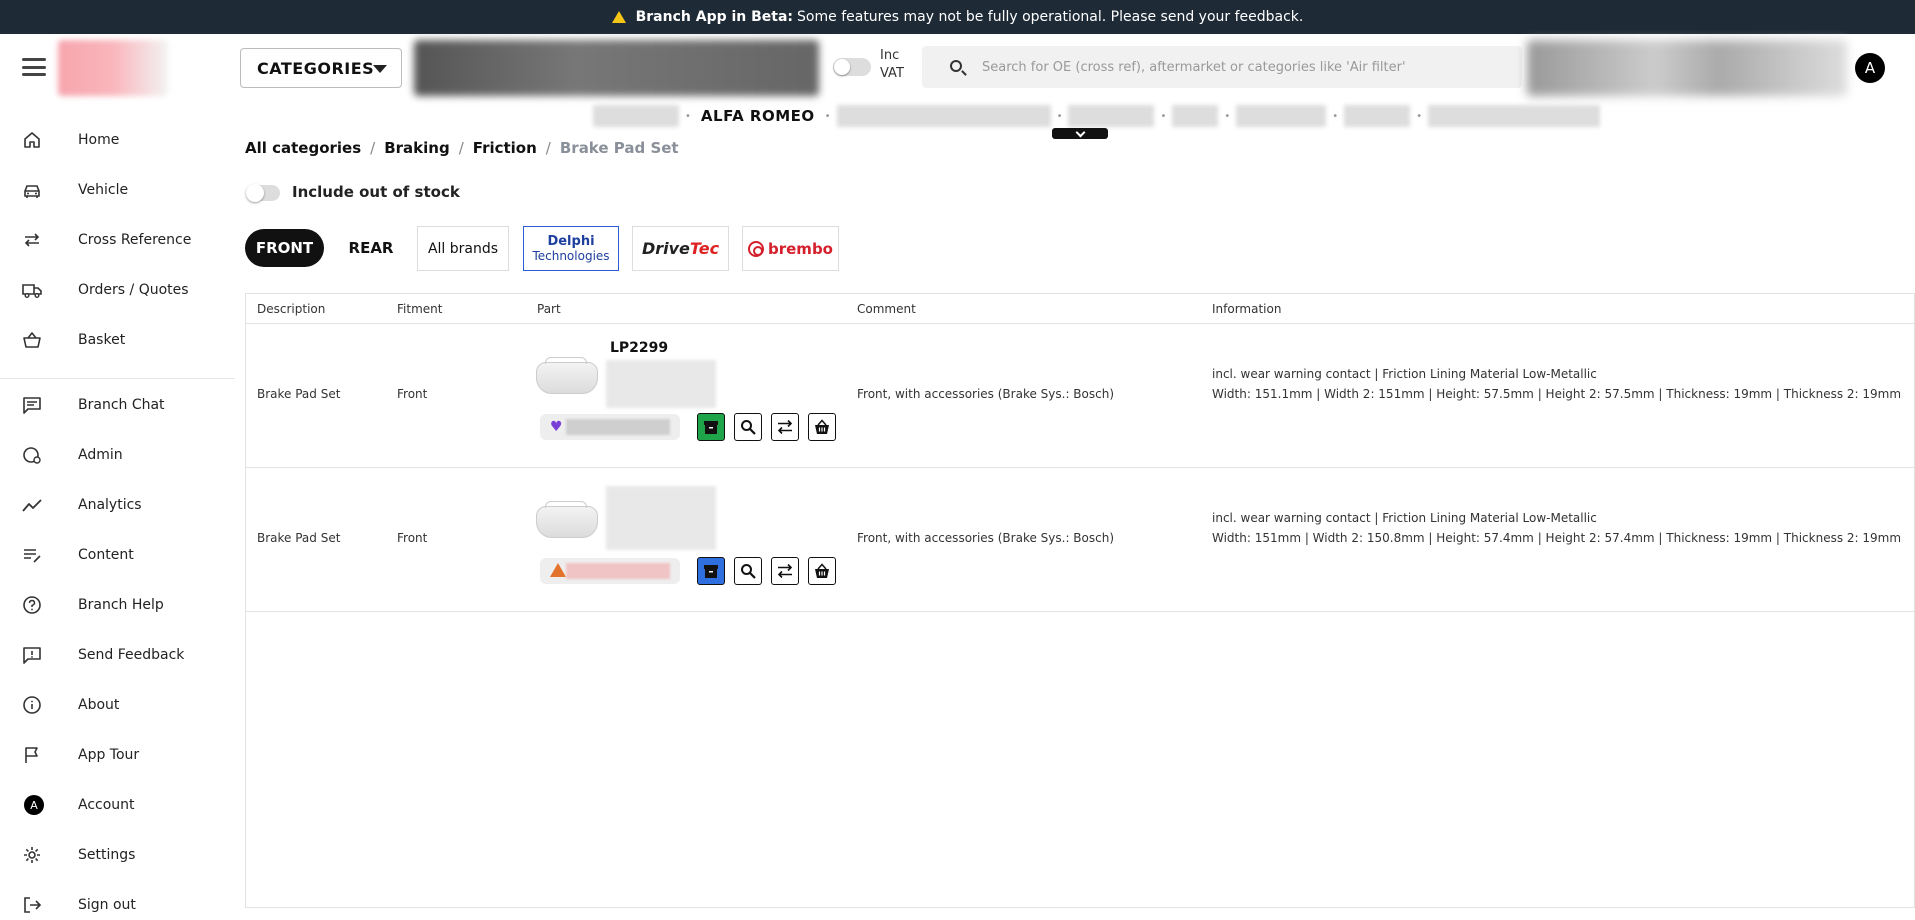 The width and height of the screenshot is (1915, 920). What do you see at coordinates (284, 248) in the screenshot?
I see `position-front-button: FRONT` at bounding box center [284, 248].